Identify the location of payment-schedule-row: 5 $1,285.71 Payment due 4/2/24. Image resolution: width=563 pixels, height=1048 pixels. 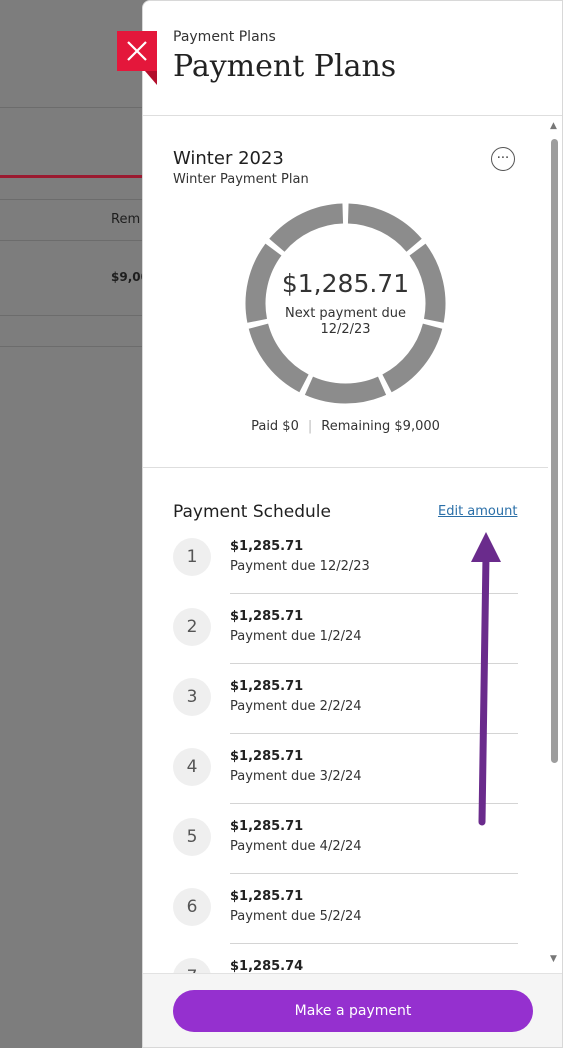
(345, 853).